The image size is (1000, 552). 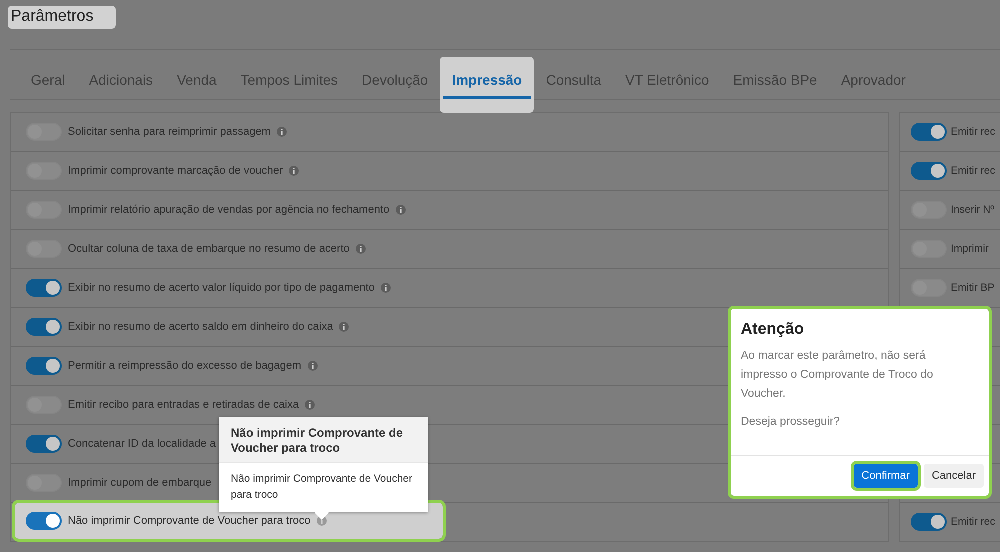 What do you see at coordinates (322, 487) in the screenshot?
I see `tooltip-text: Não imprimir Comprovante de Voucher para troco` at bounding box center [322, 487].